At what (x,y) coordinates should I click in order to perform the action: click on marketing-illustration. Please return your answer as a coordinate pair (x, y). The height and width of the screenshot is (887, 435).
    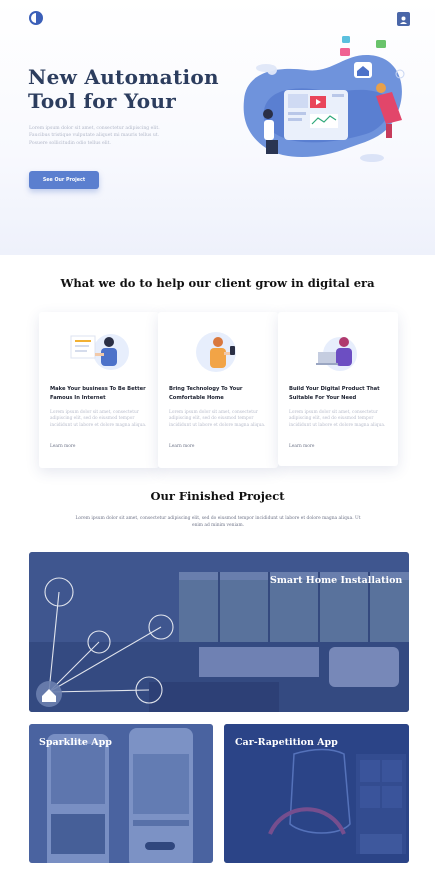
    Looking at the image, I should click on (99, 352).